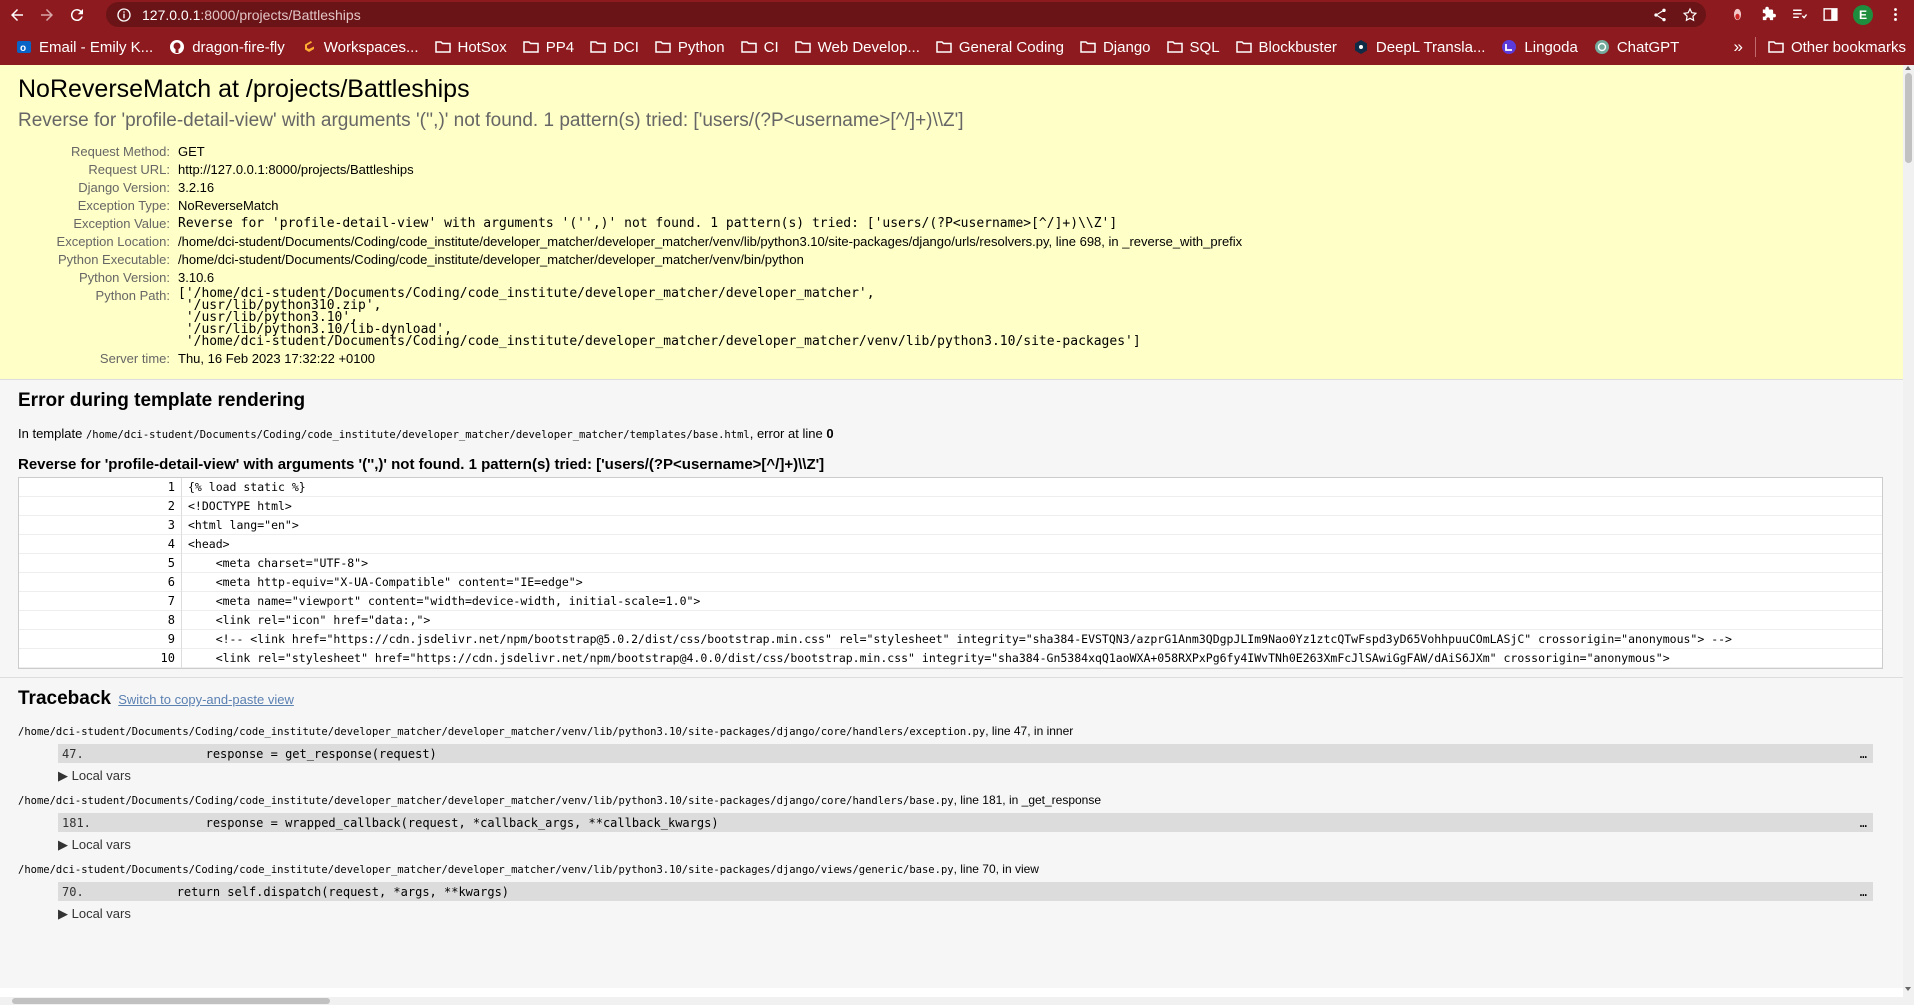 The height and width of the screenshot is (1005, 1914). Describe the element at coordinates (548, 47) in the screenshot. I see `bookmark-folder-pp4: PP4` at that location.